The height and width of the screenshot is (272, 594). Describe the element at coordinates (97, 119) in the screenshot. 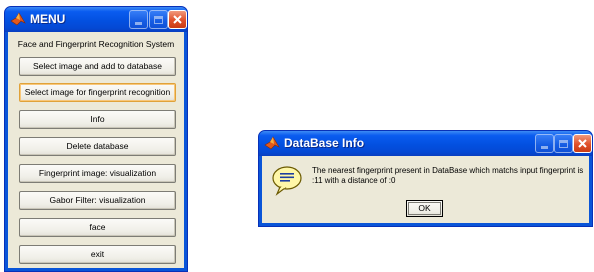

I see `info-button: Info` at that location.